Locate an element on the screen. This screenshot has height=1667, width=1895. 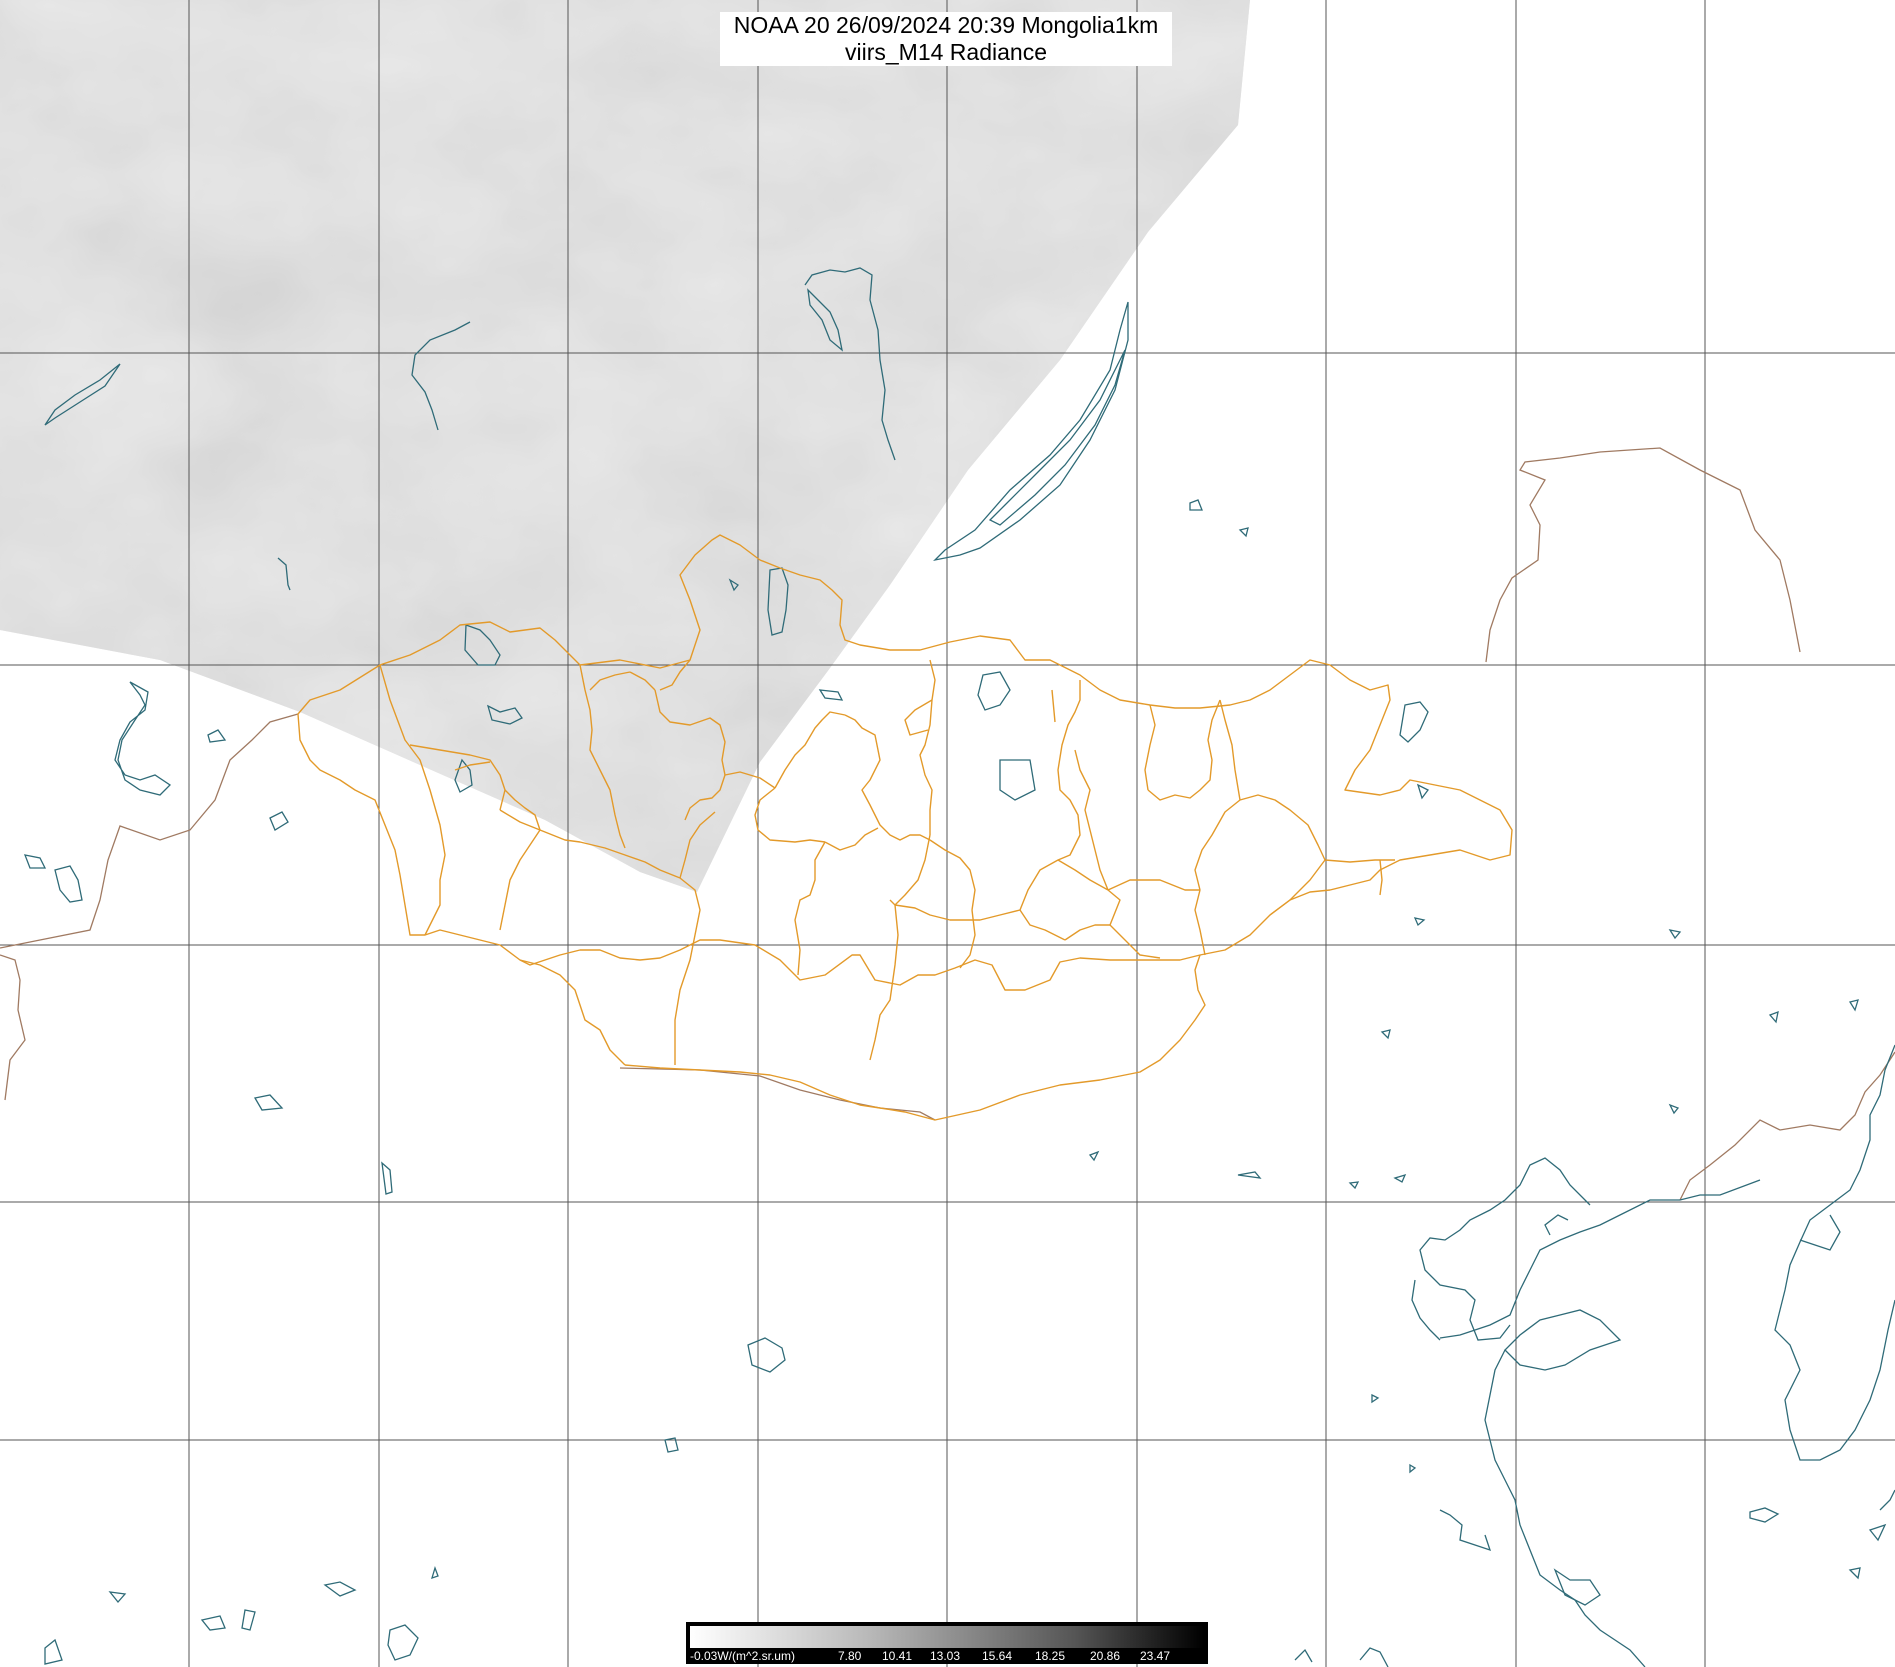
colorbar-tick-label: 18.25 is located at coordinates (1050, 1656).